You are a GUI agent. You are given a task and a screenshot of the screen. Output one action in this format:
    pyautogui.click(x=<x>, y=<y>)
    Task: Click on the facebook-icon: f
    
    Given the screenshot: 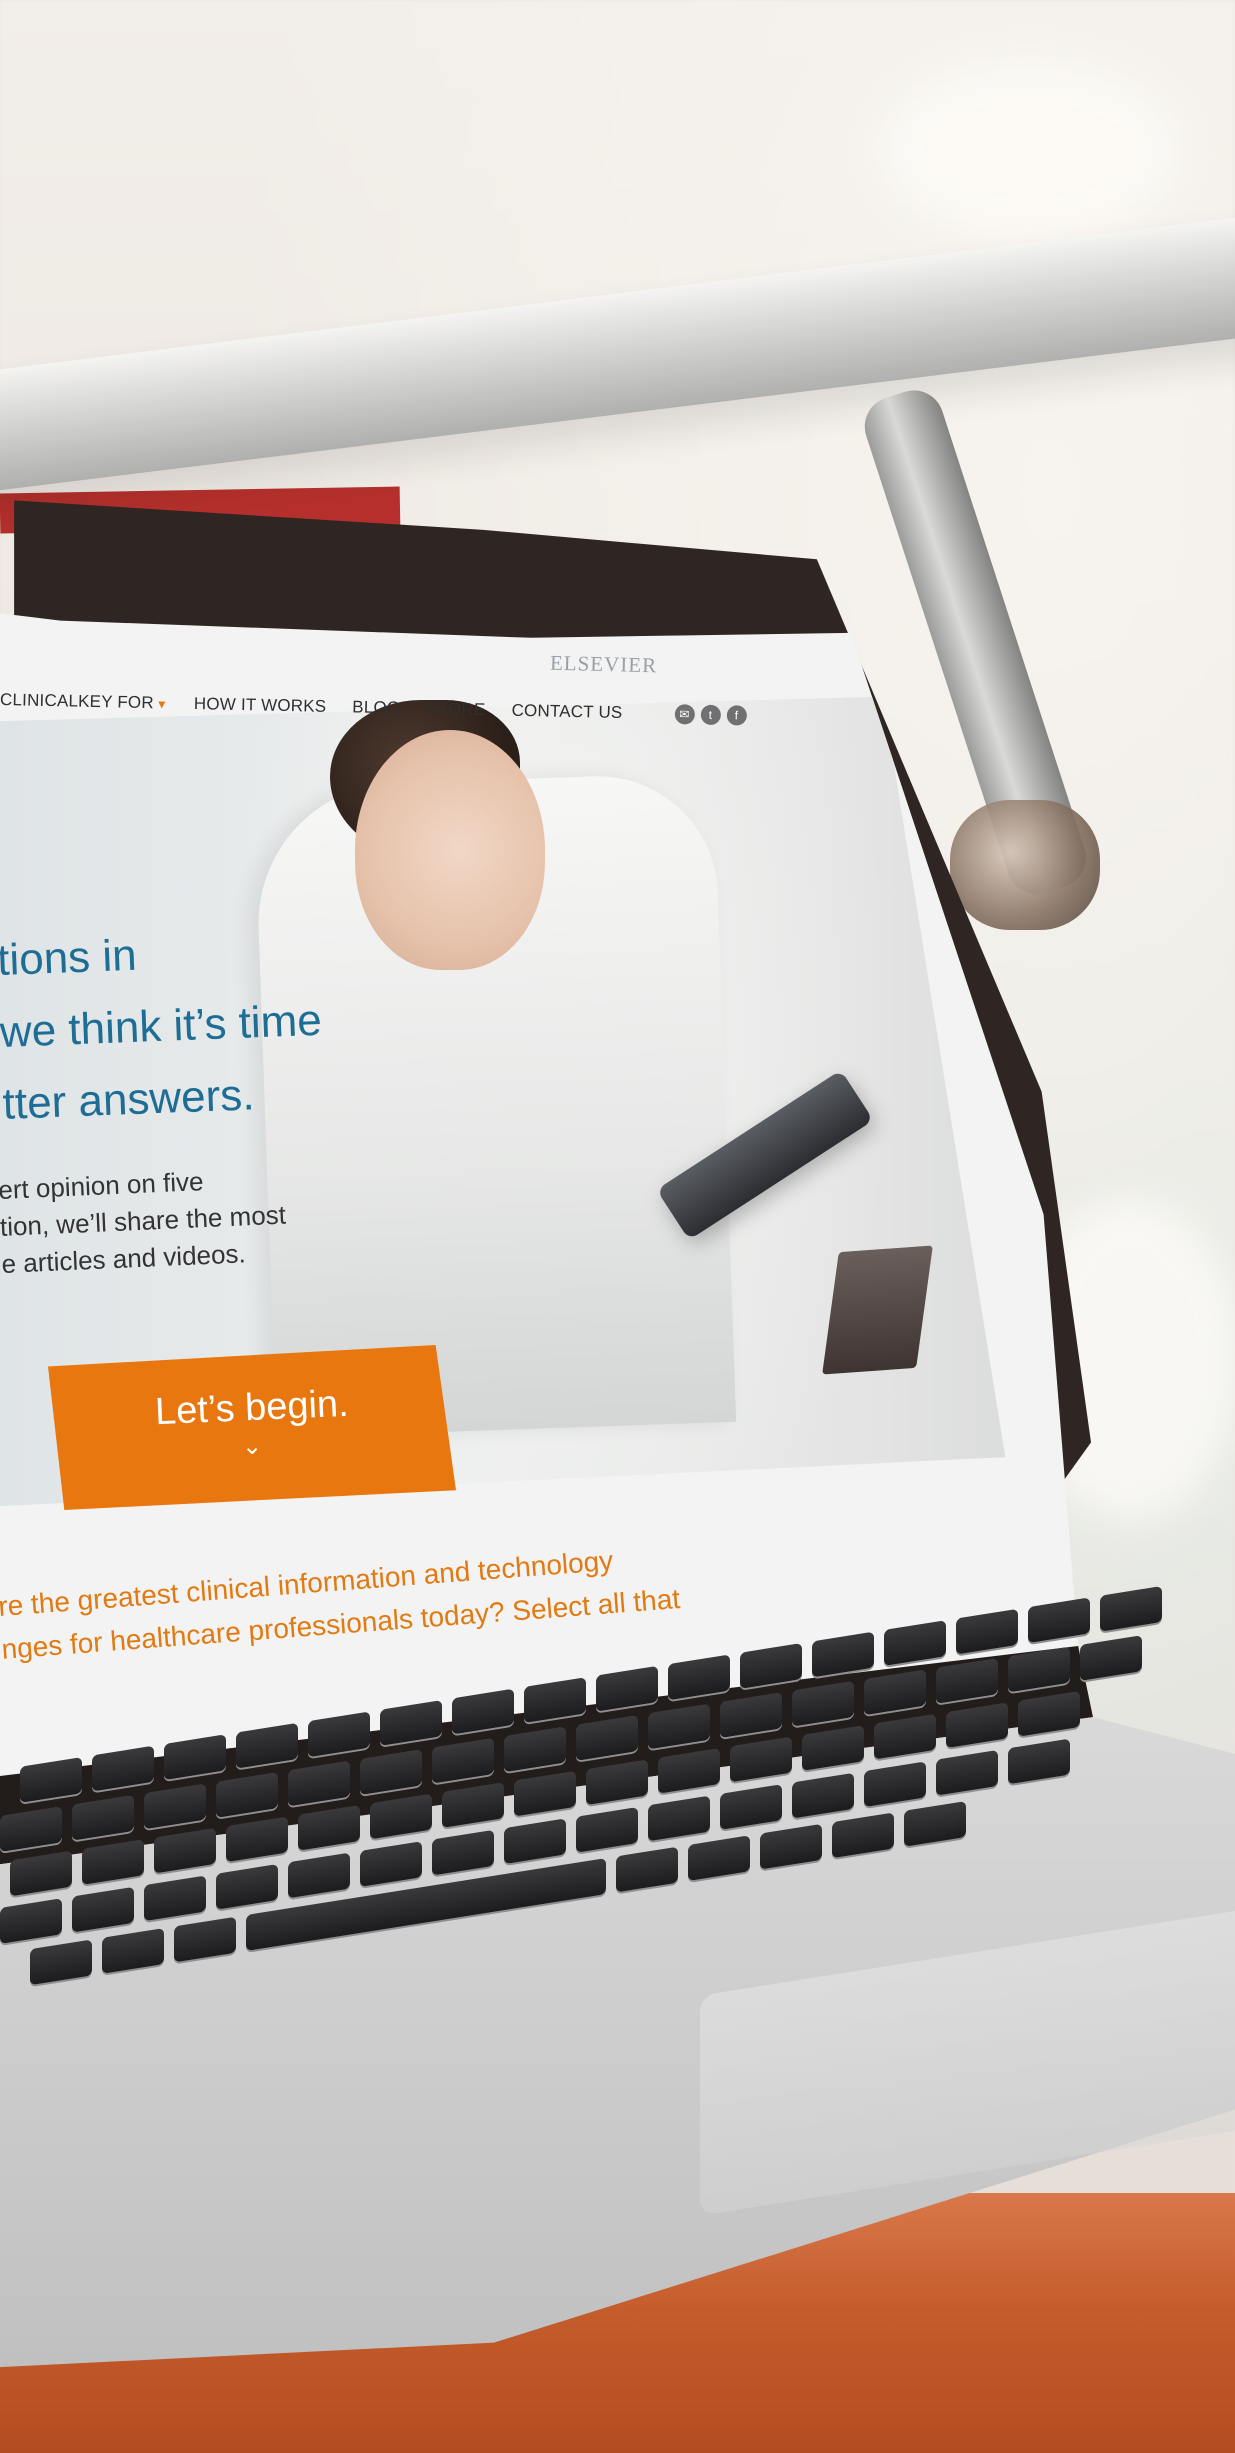 What is the action you would take?
    pyautogui.click(x=736, y=715)
    